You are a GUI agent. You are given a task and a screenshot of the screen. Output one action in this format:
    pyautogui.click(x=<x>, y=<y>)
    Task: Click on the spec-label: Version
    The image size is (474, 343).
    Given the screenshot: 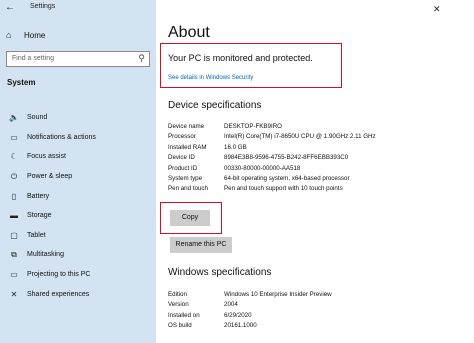 What is the action you would take?
    pyautogui.click(x=178, y=305)
    